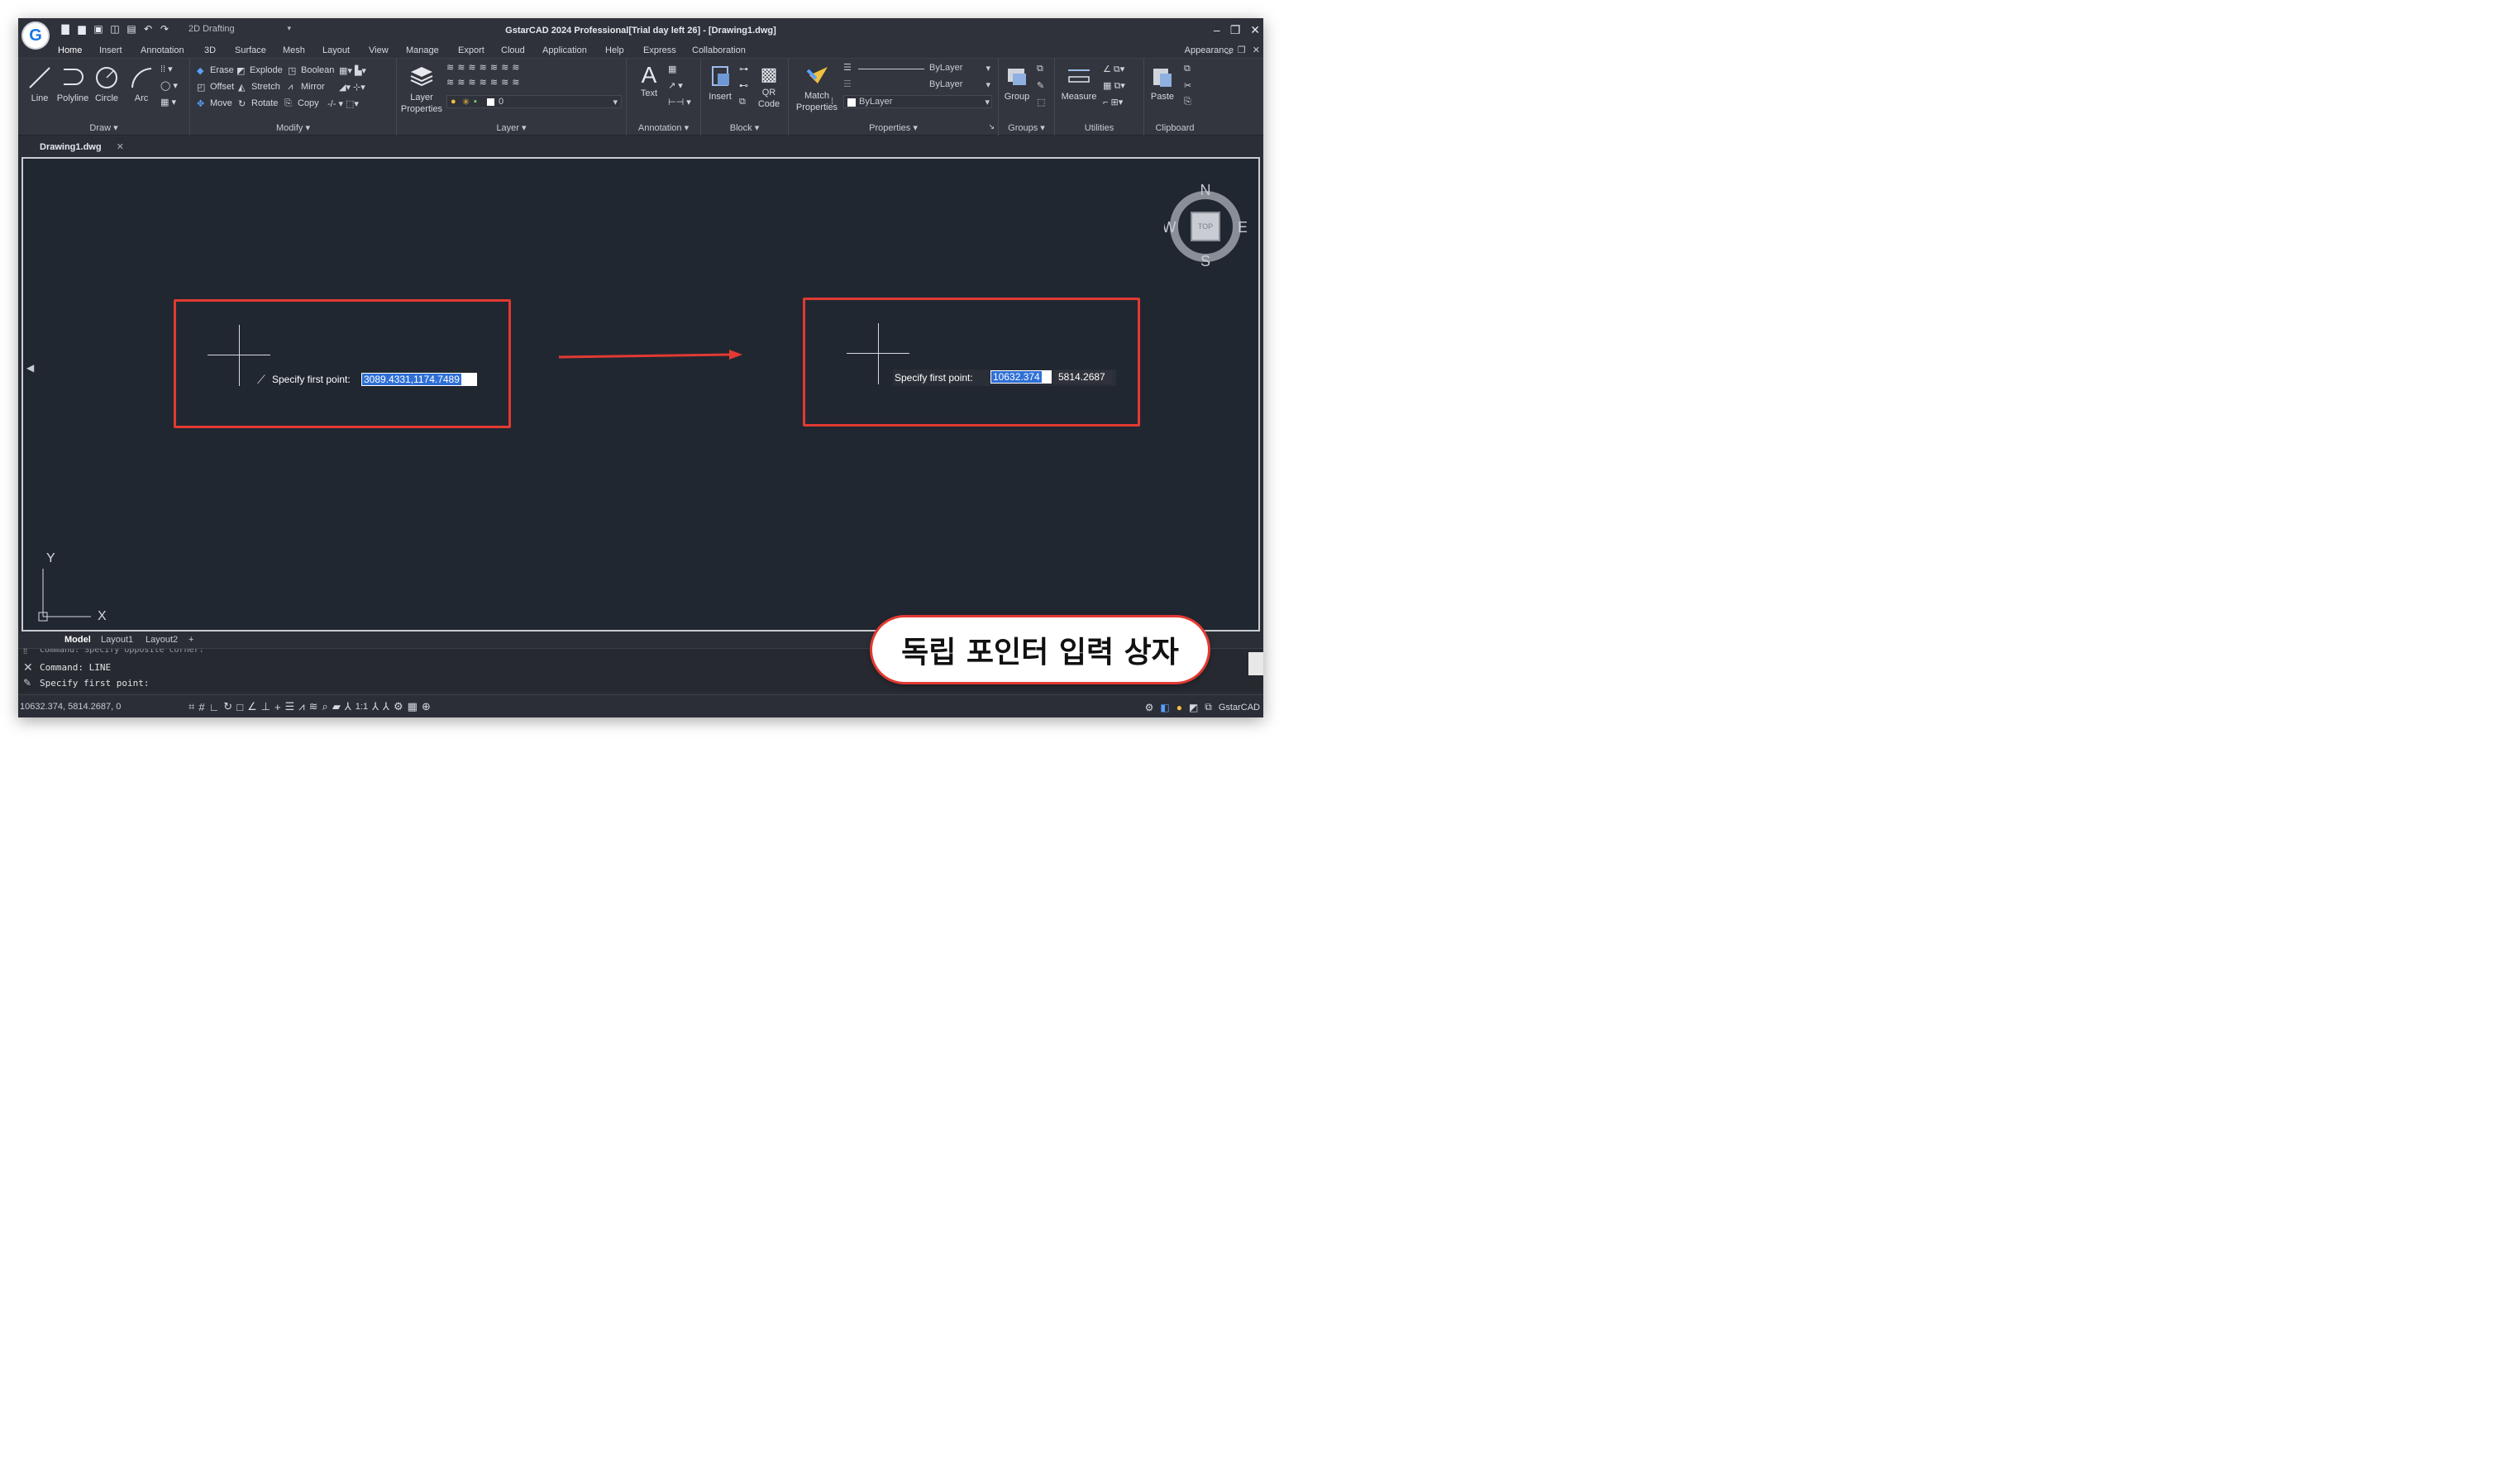 This screenshot has height=1468, width=2520. What do you see at coordinates (1079, 83) in the screenshot?
I see `measure-button: Measure` at bounding box center [1079, 83].